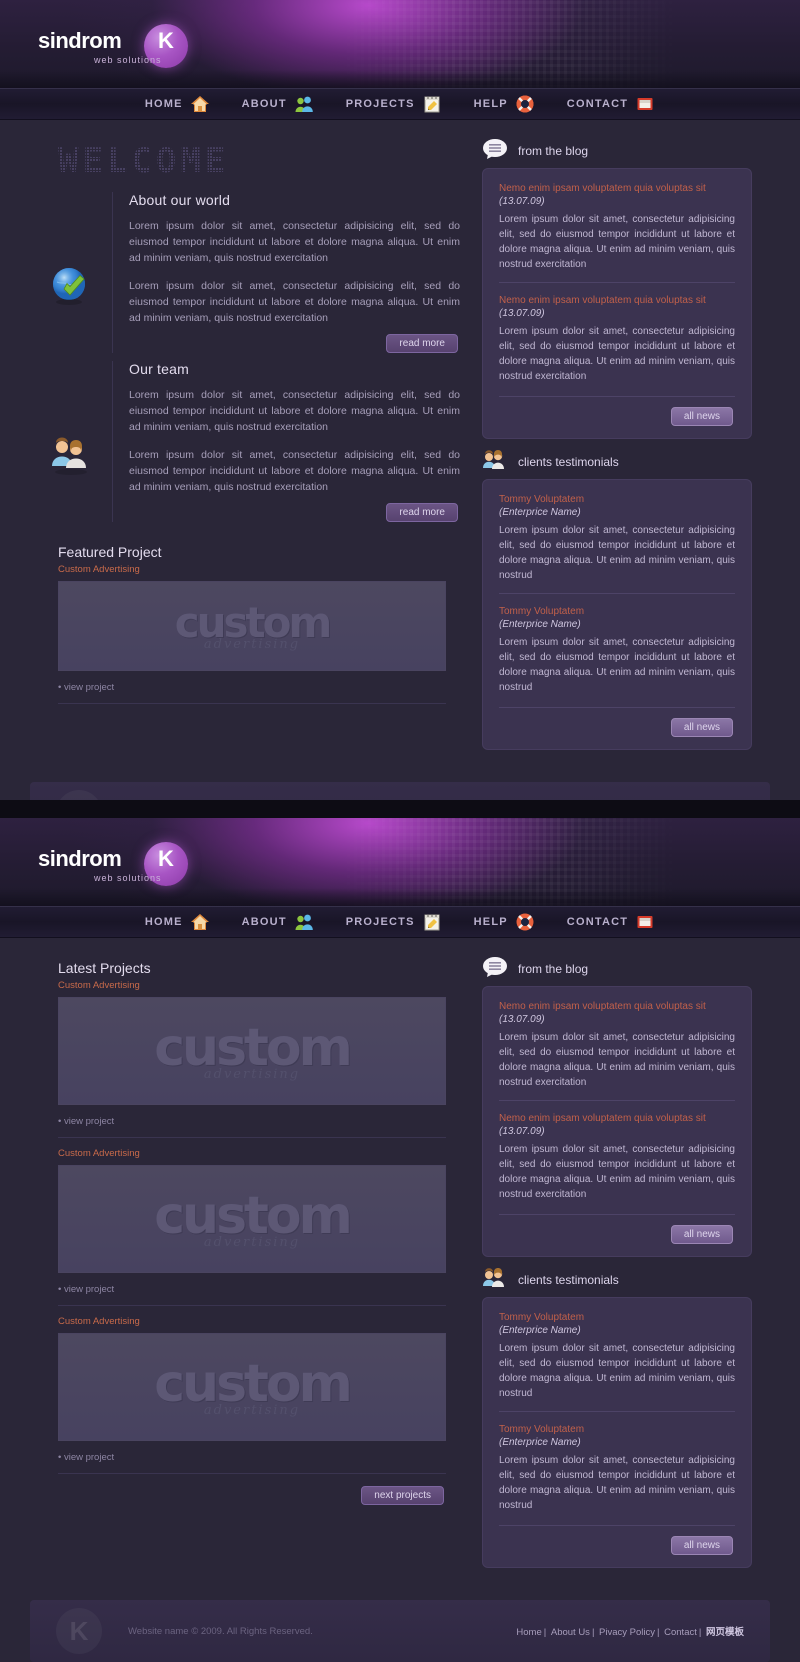 The image size is (800, 1662). What do you see at coordinates (570, 1632) in the screenshot?
I see `footer-link-about-2: About Us` at bounding box center [570, 1632].